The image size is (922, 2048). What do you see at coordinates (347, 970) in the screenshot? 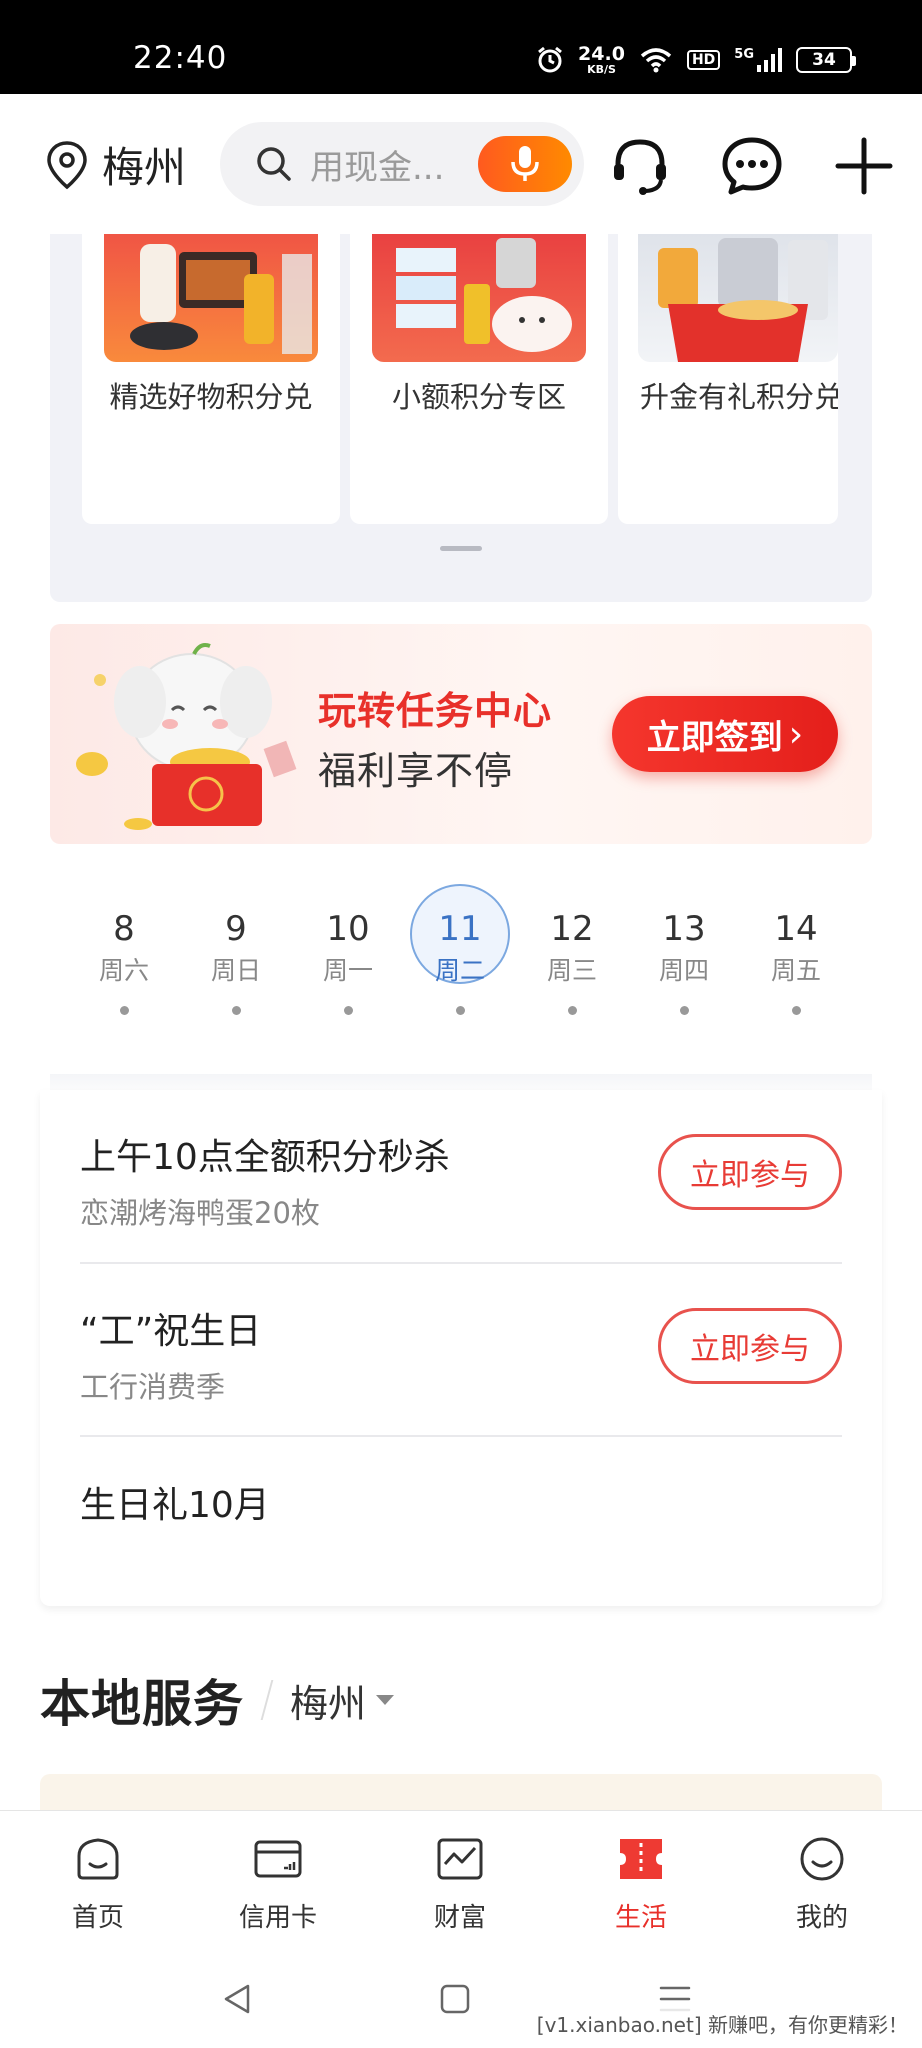
I see `date-weekday: 周一` at bounding box center [347, 970].